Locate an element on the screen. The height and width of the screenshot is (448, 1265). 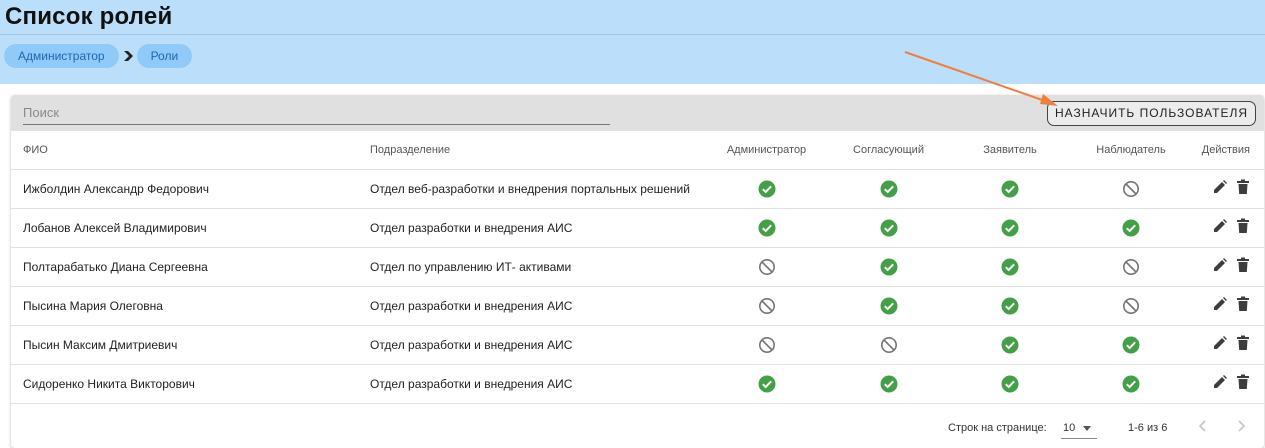
breadcrumb: Администратор Роли is located at coordinates (98, 56).